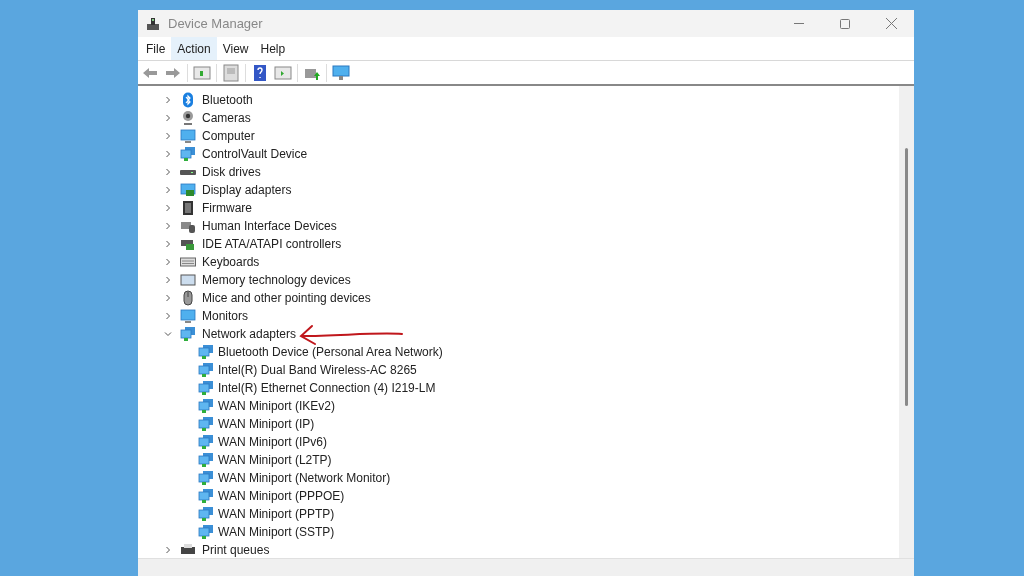  Describe the element at coordinates (168, 334) in the screenshot. I see `chevron-down-icon` at that location.